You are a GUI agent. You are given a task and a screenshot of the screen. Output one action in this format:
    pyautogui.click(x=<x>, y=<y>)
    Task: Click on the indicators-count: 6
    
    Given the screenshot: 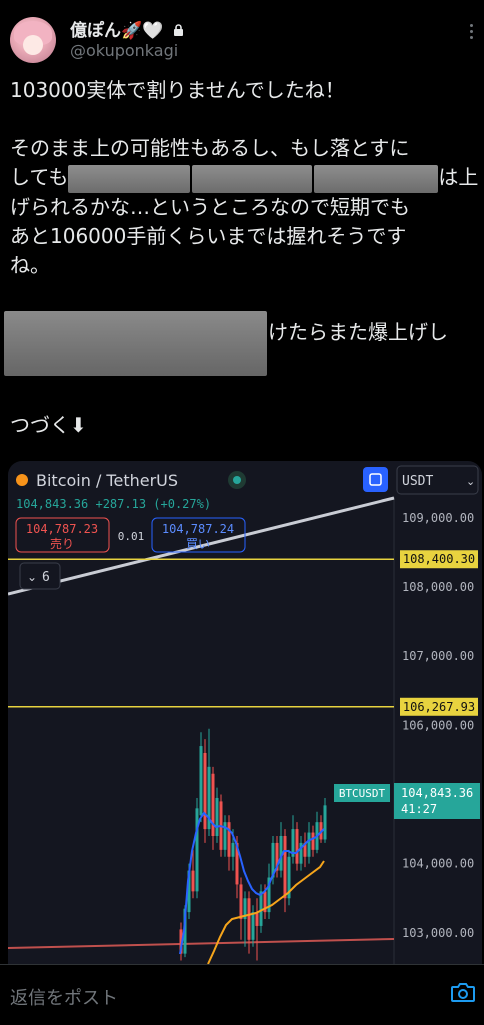 What is the action you would take?
    pyautogui.click(x=46, y=577)
    